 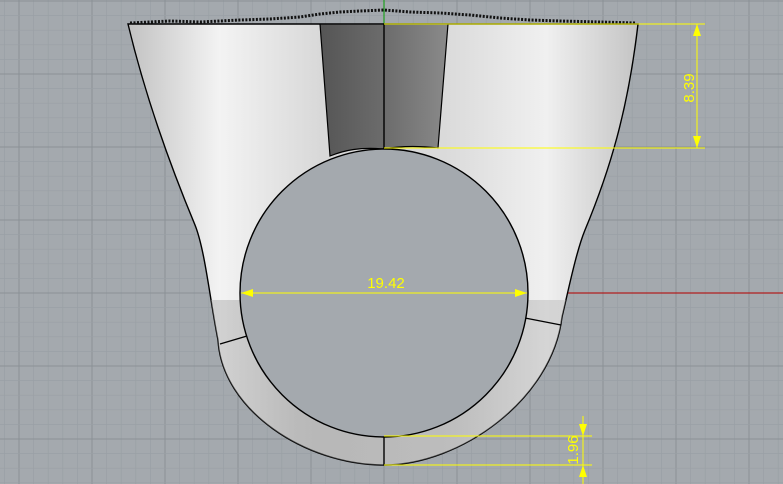 I want to click on ring-top-texture, so click(x=383, y=16).